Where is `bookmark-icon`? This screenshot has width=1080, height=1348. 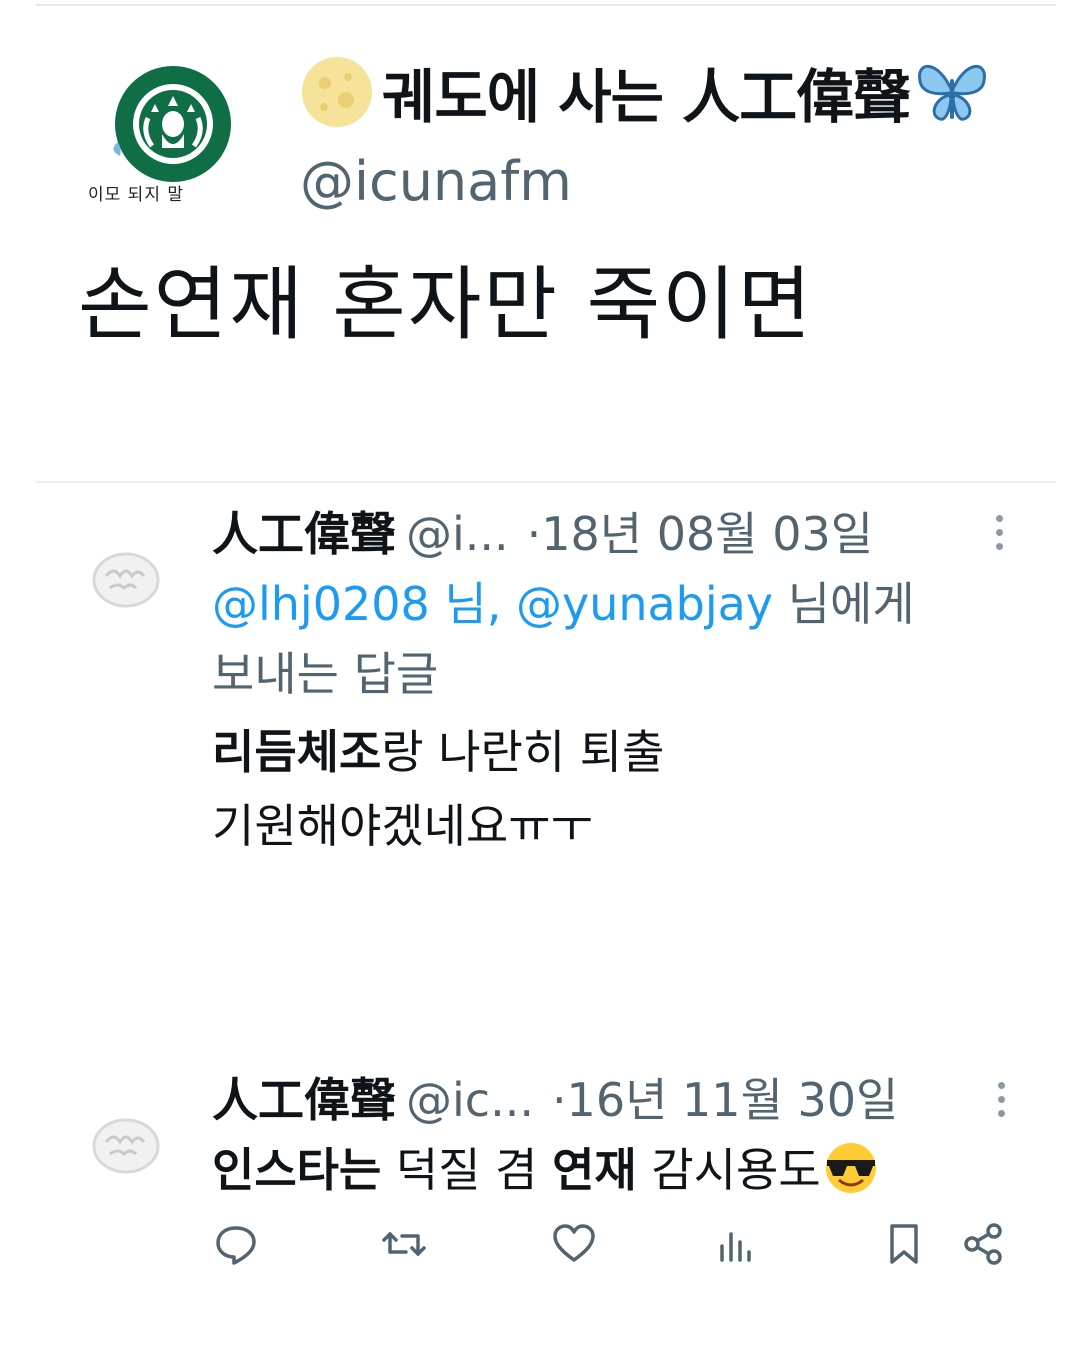 bookmark-icon is located at coordinates (904, 1244).